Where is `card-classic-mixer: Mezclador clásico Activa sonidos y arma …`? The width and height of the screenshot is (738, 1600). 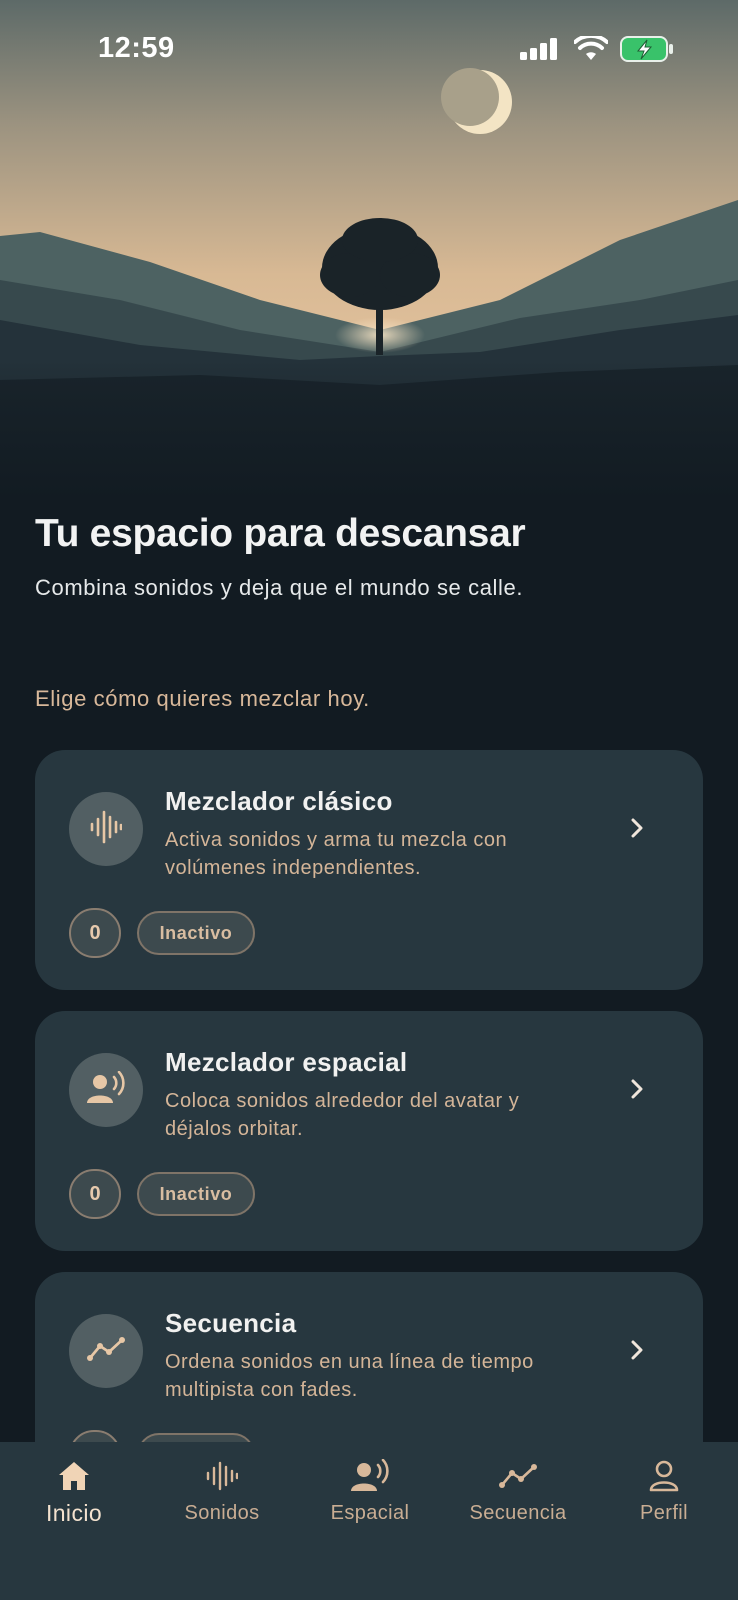 card-classic-mixer: Mezclador clásico Activa sonidos y arma … is located at coordinates (369, 870).